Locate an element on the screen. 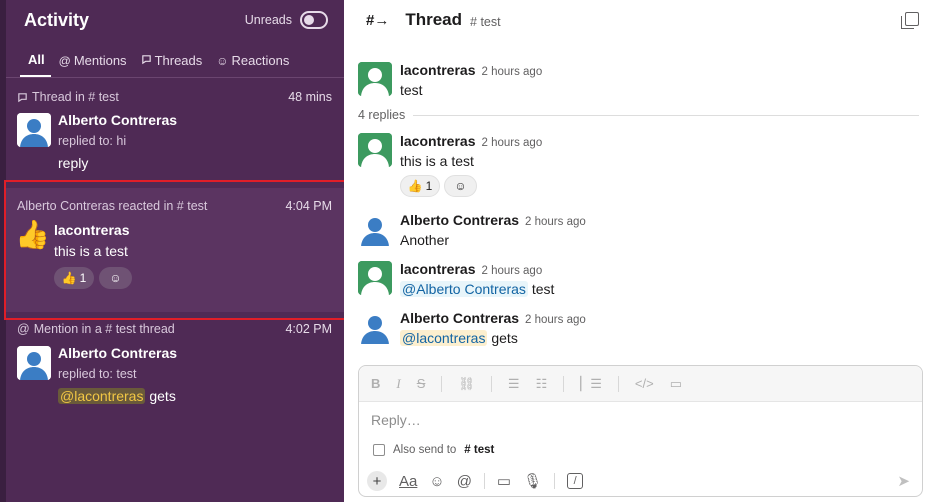 The height and width of the screenshot is (502, 929). numbered-list-icon: ☰ is located at coordinates (514, 384).